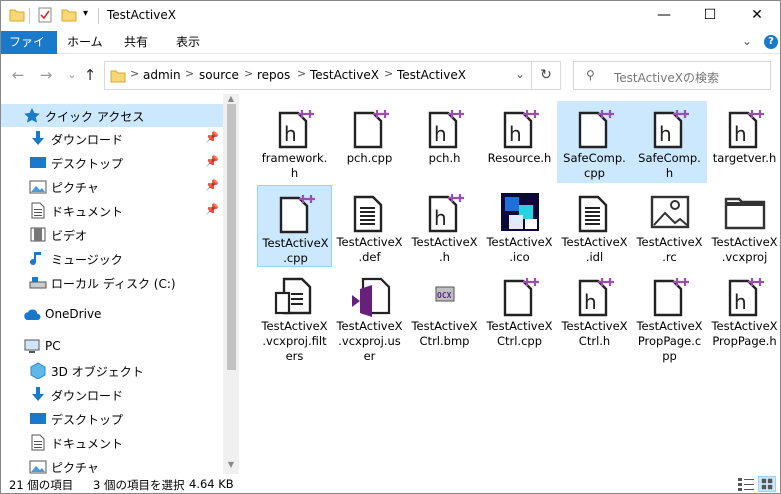  Describe the element at coordinates (669, 316) in the screenshot. I see `file-item: TestActiveX PropPage.c pp` at that location.